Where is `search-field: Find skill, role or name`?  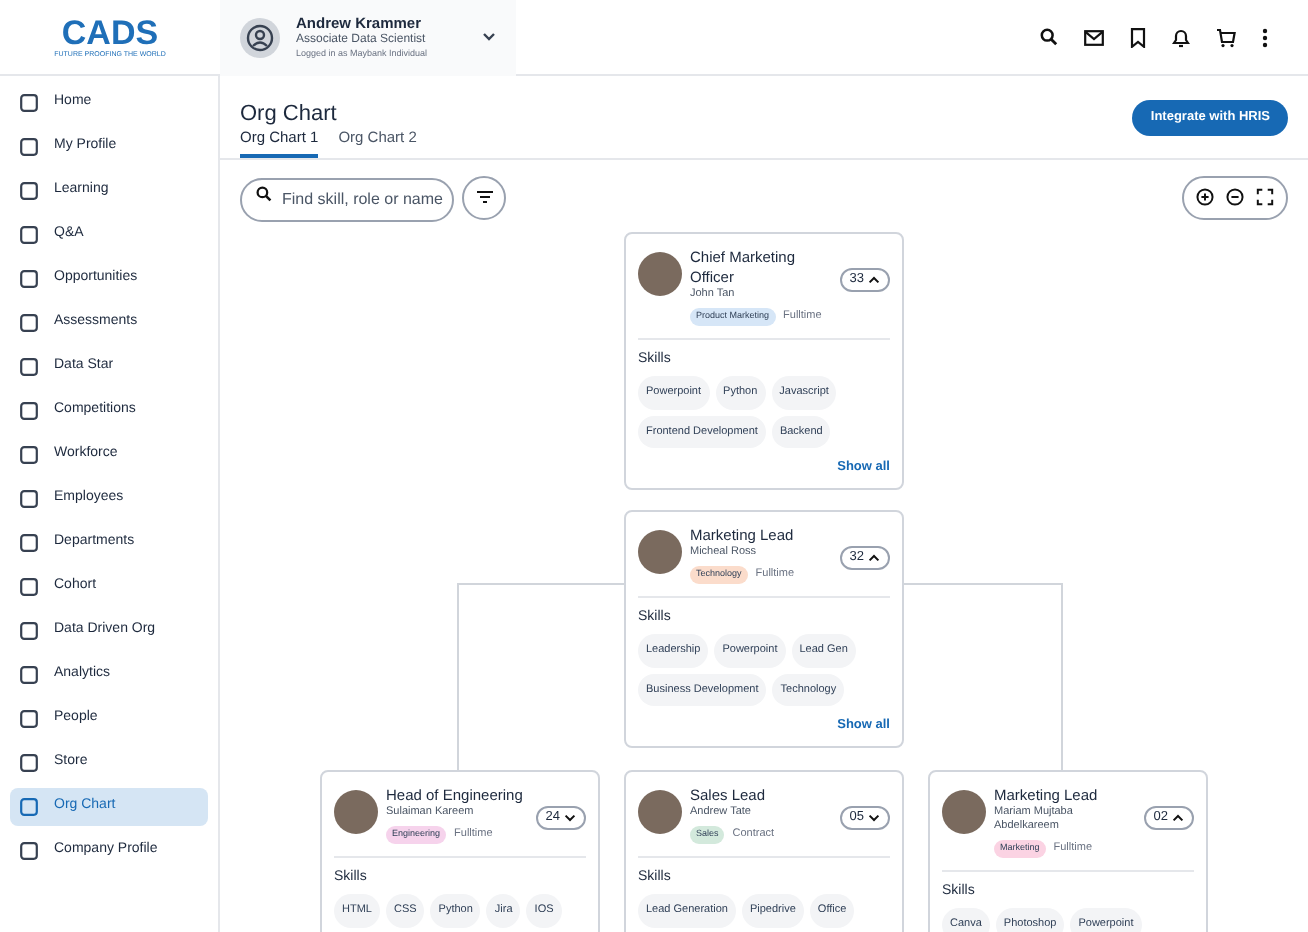 search-field: Find skill, role or name is located at coordinates (347, 199).